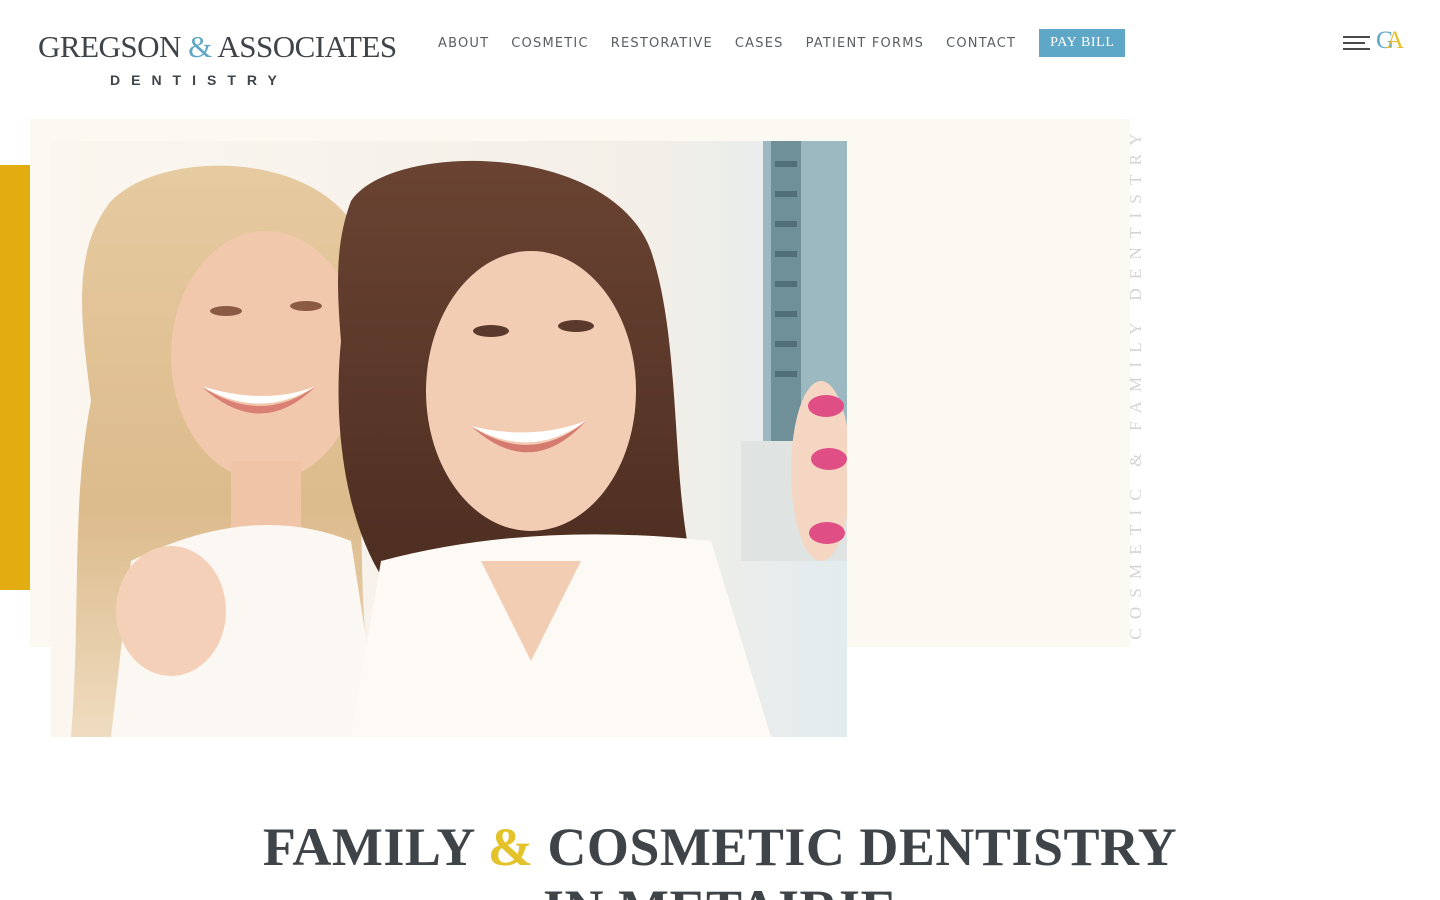  I want to click on nav-item-patient-forms: PATIENT FORMS, so click(865, 43).